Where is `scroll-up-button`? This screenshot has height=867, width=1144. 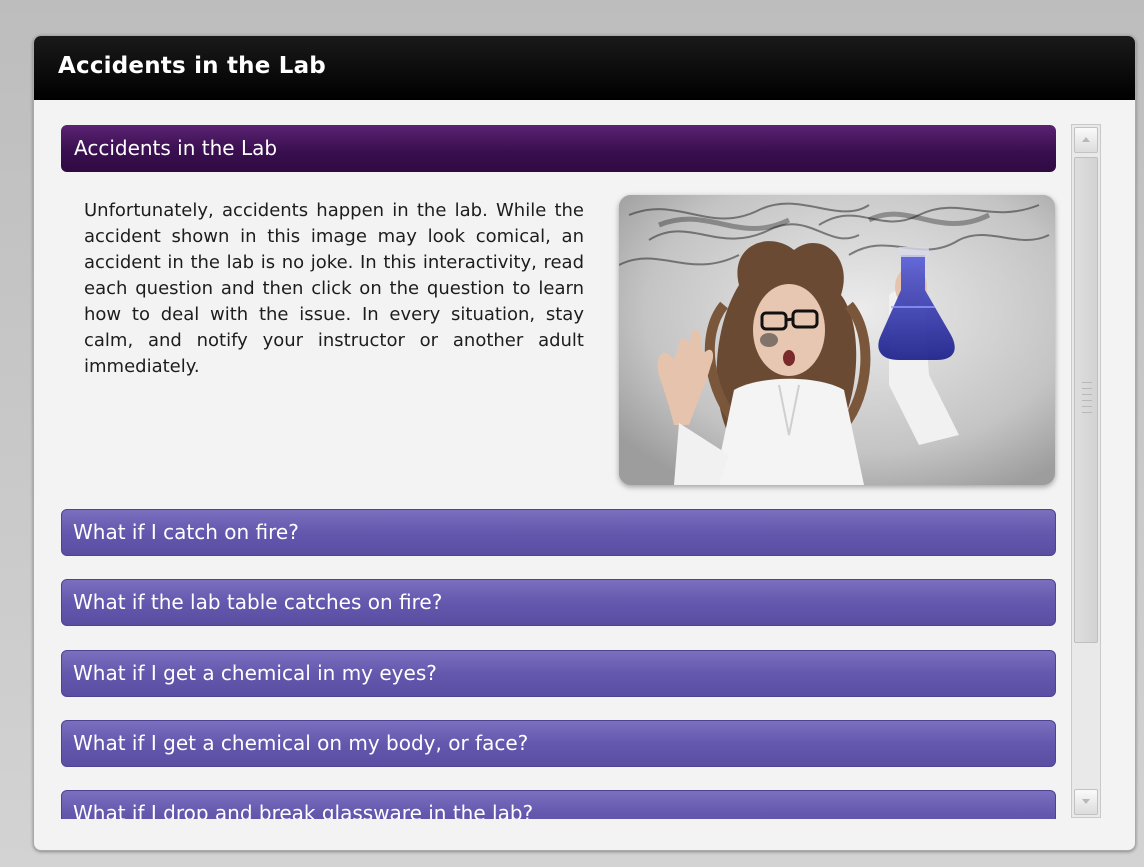 scroll-up-button is located at coordinates (1086, 140).